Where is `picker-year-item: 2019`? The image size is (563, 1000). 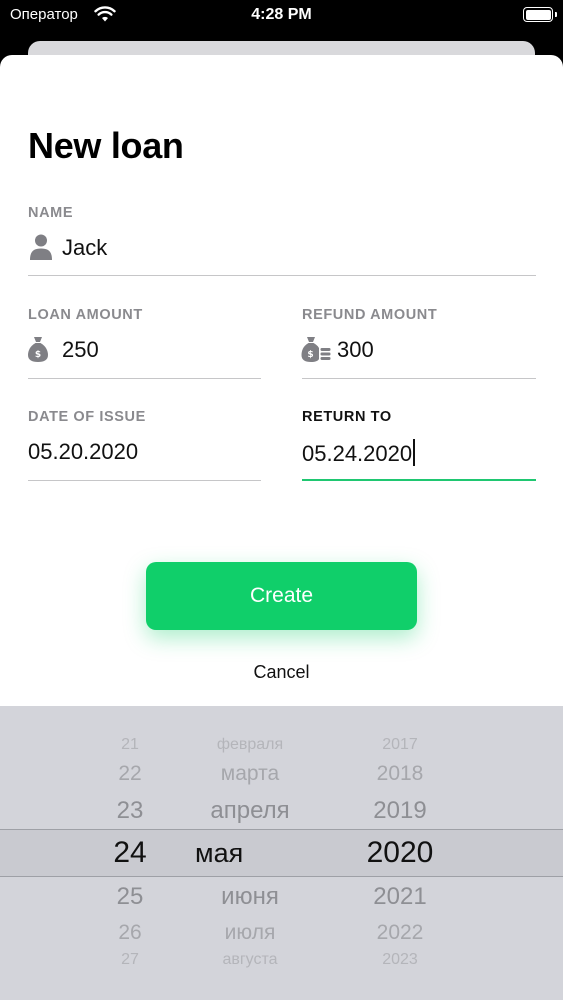 picker-year-item: 2019 is located at coordinates (400, 811).